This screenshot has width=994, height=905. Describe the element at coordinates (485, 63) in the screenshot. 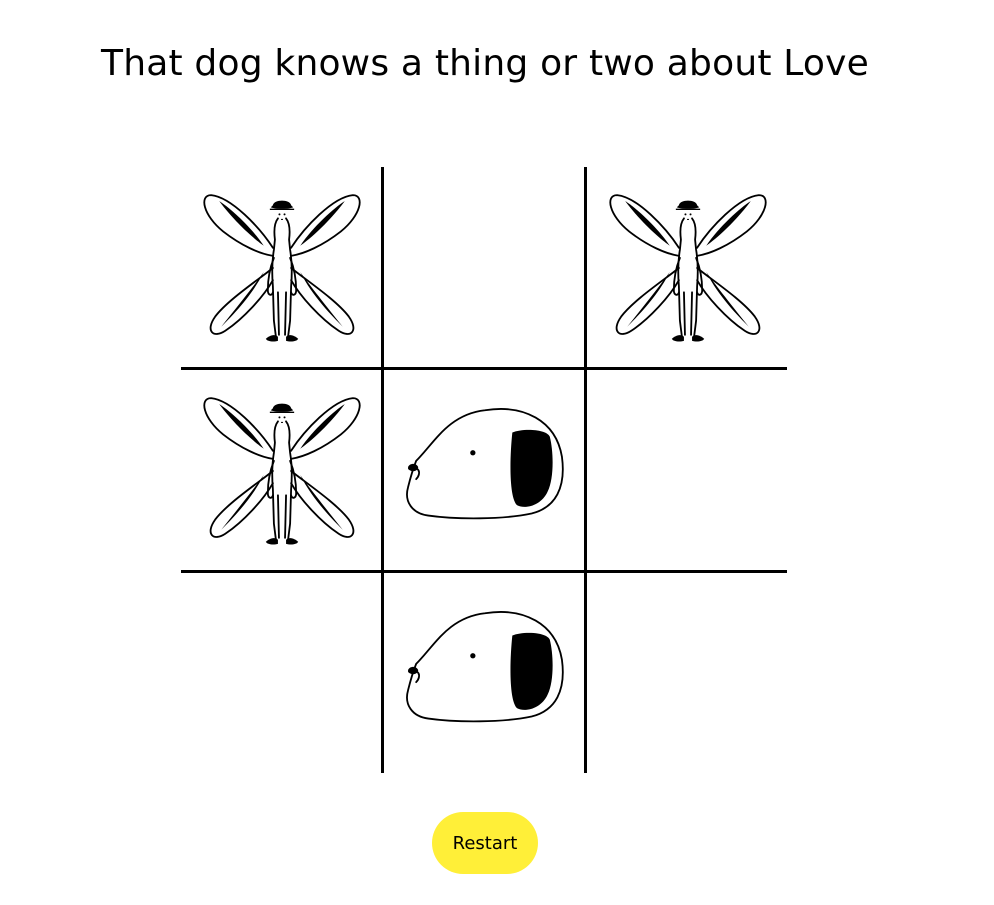

I see `page-title: That dog knows a thing or two about Love` at that location.